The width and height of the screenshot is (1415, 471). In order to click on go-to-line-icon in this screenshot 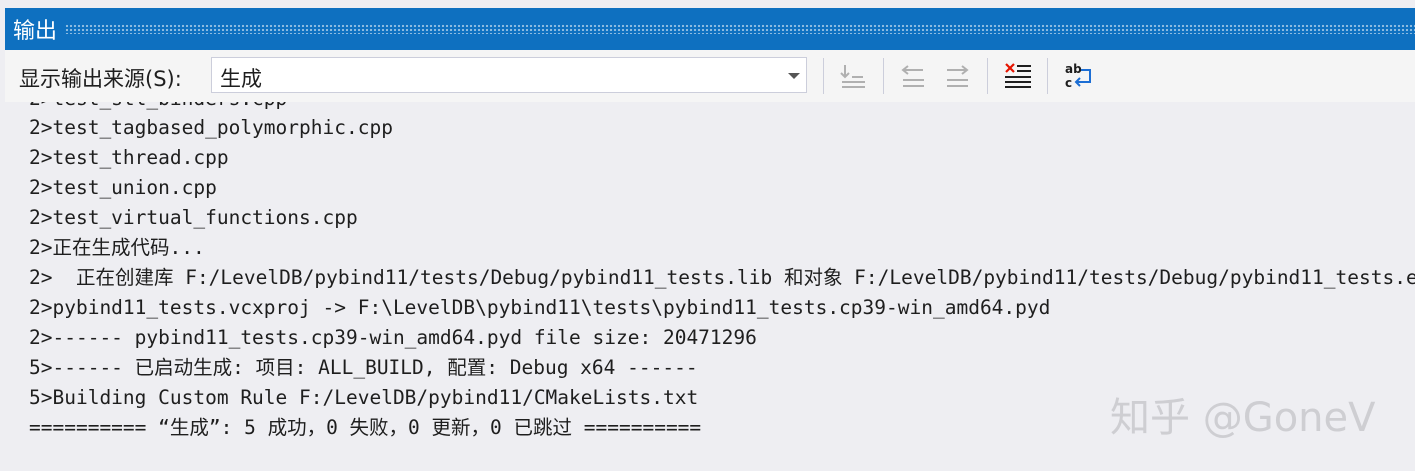, I will do `click(852, 76)`.